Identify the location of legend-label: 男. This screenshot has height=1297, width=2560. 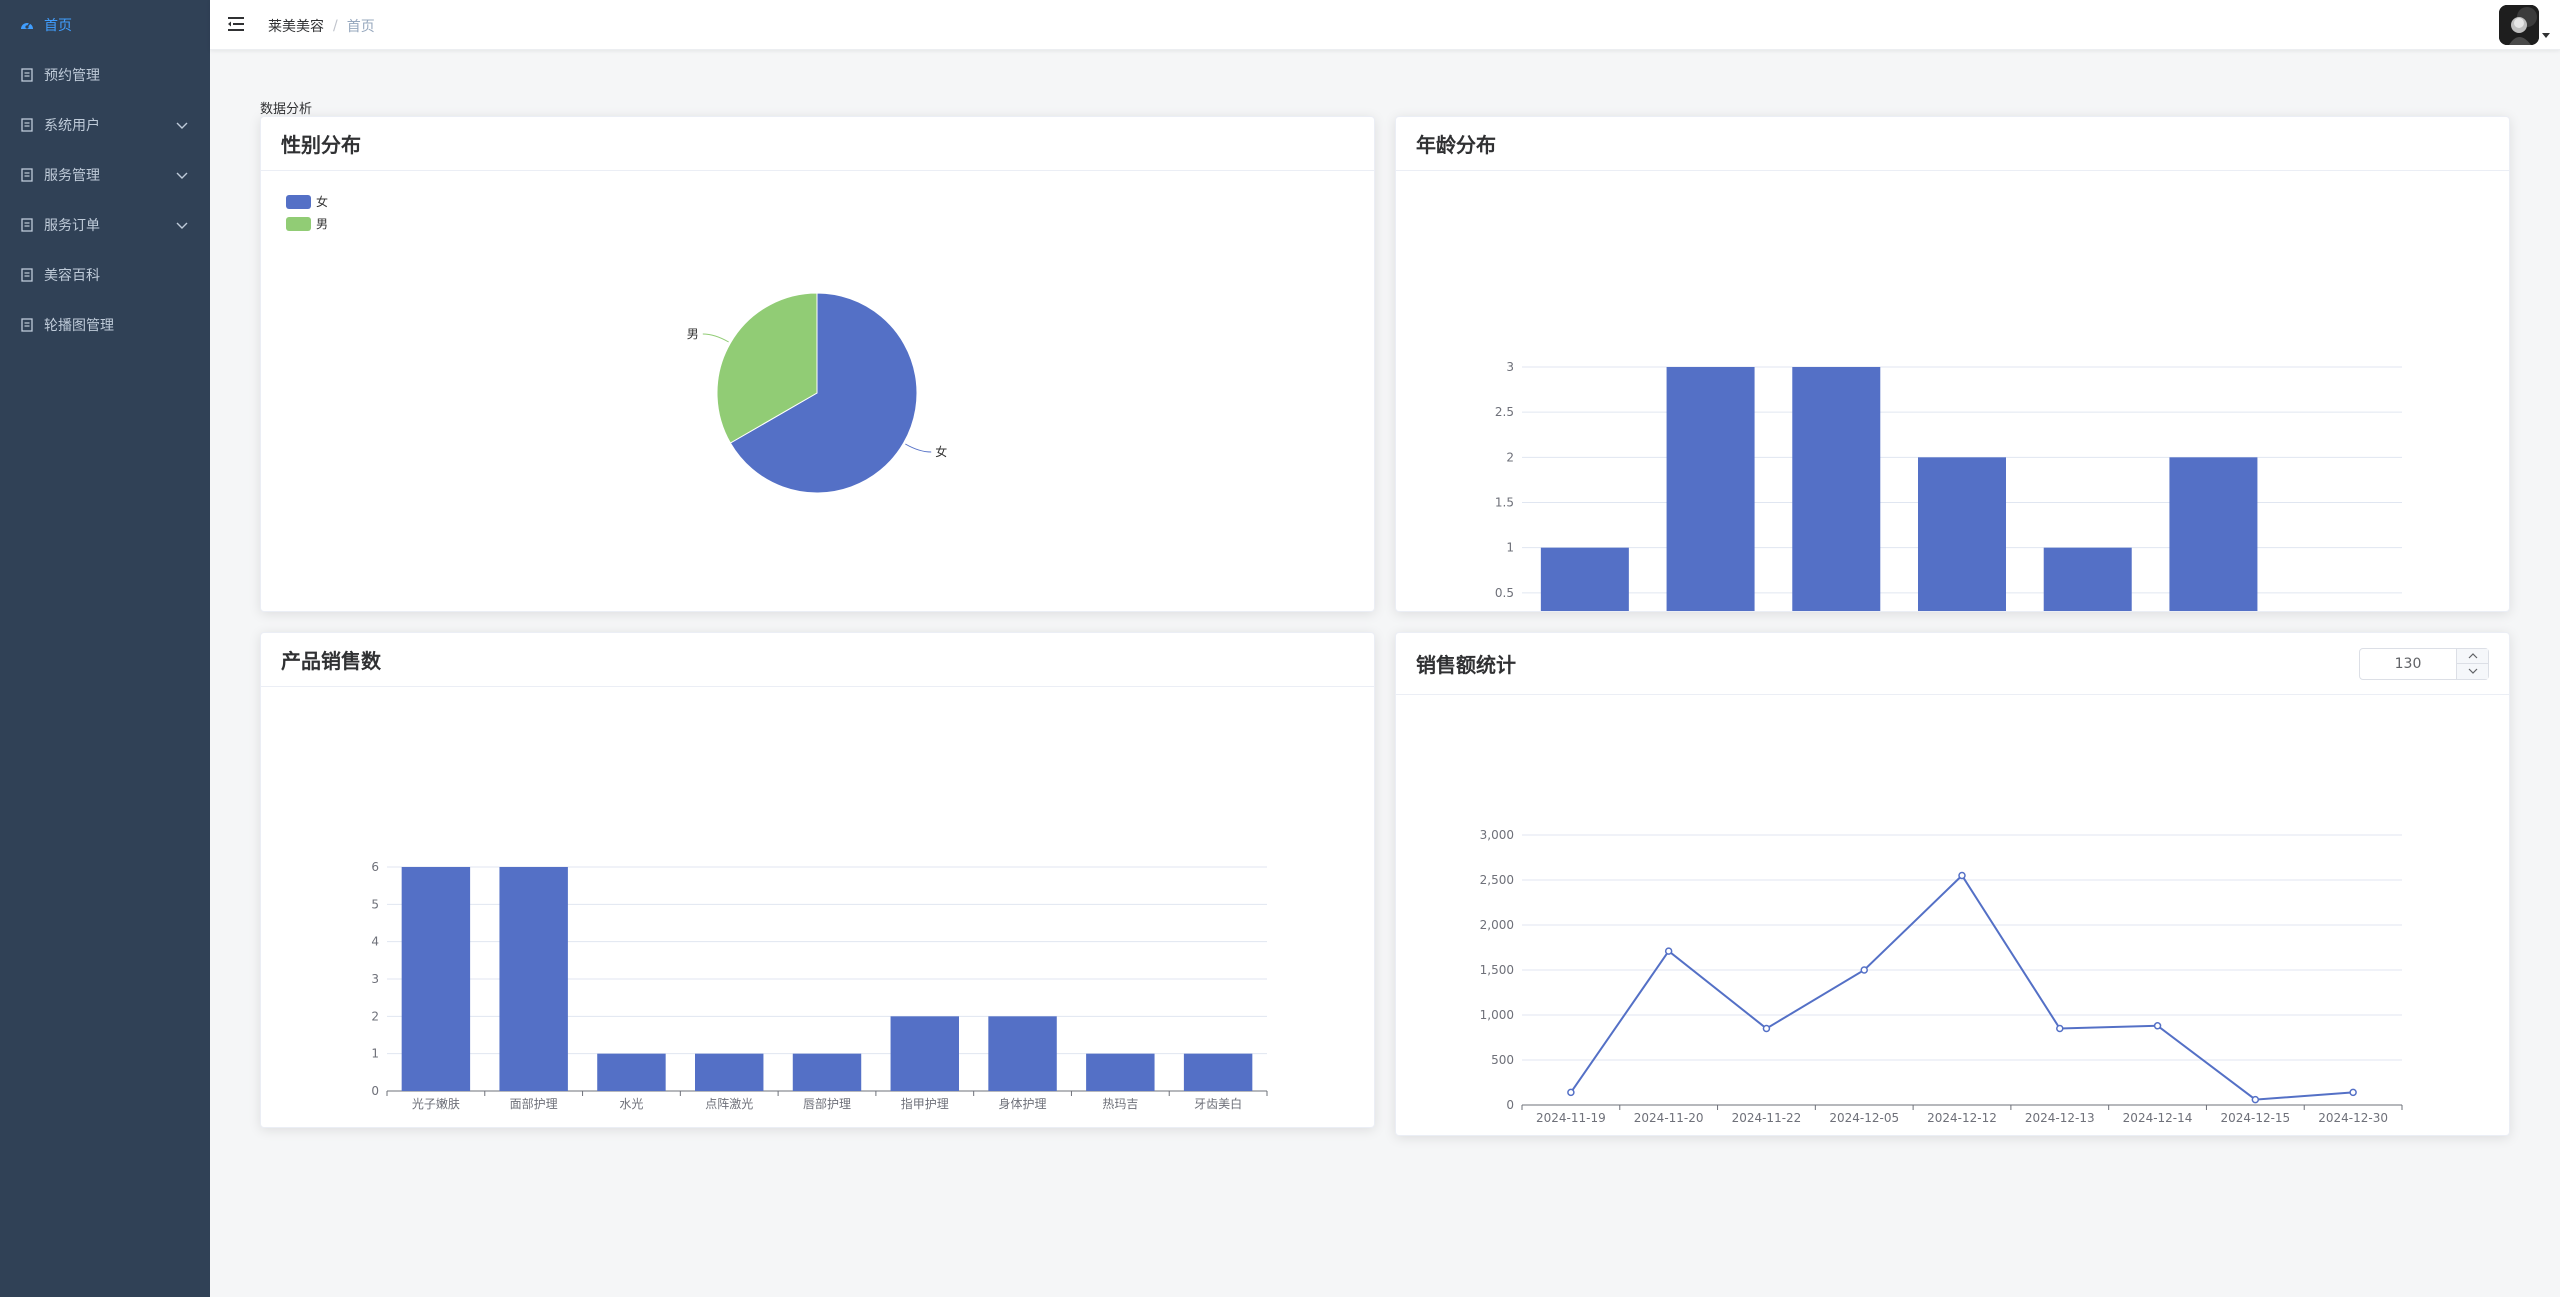
(322, 224).